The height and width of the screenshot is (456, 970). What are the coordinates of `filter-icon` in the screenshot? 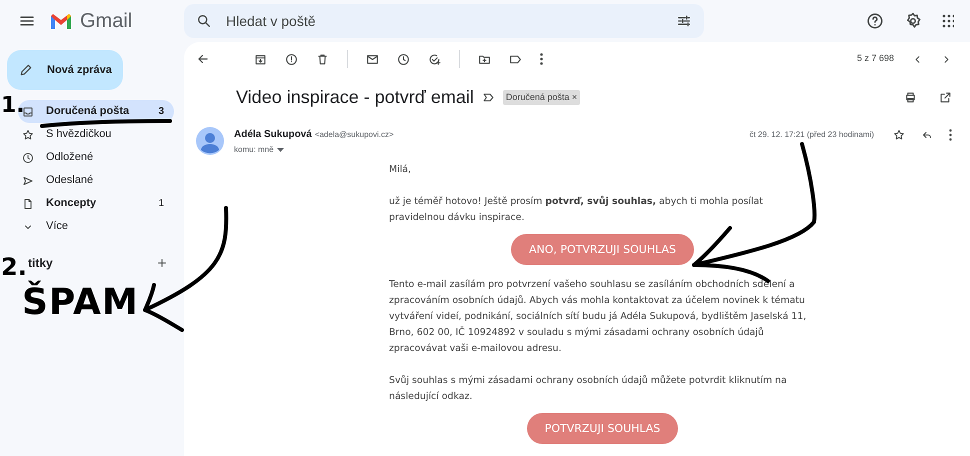 It's located at (684, 21).